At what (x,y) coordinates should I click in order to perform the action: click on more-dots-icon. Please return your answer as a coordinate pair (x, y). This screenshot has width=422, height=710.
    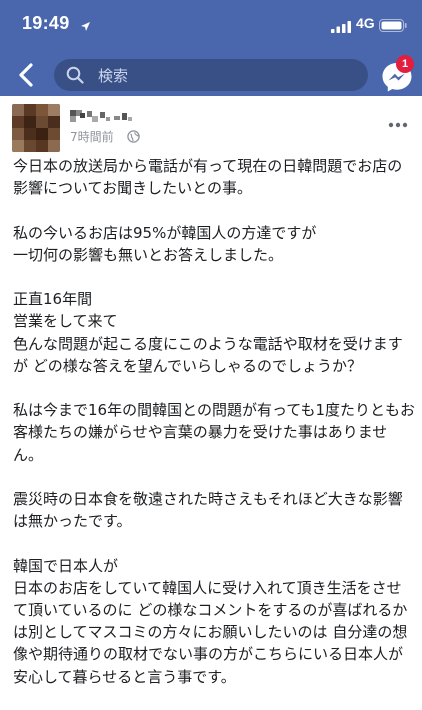
    Looking at the image, I should click on (398, 125).